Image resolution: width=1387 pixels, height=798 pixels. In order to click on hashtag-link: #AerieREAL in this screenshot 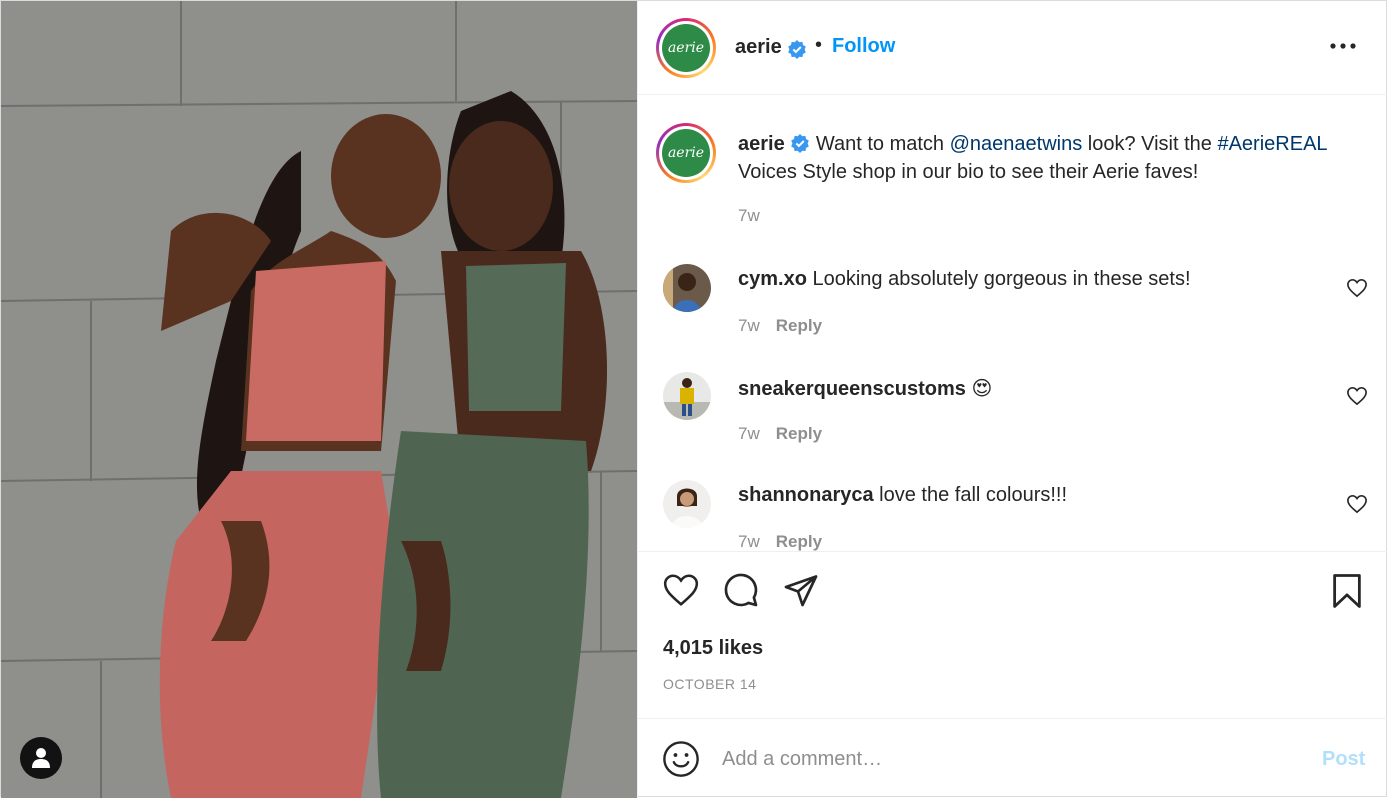, I will do `click(1271, 144)`.